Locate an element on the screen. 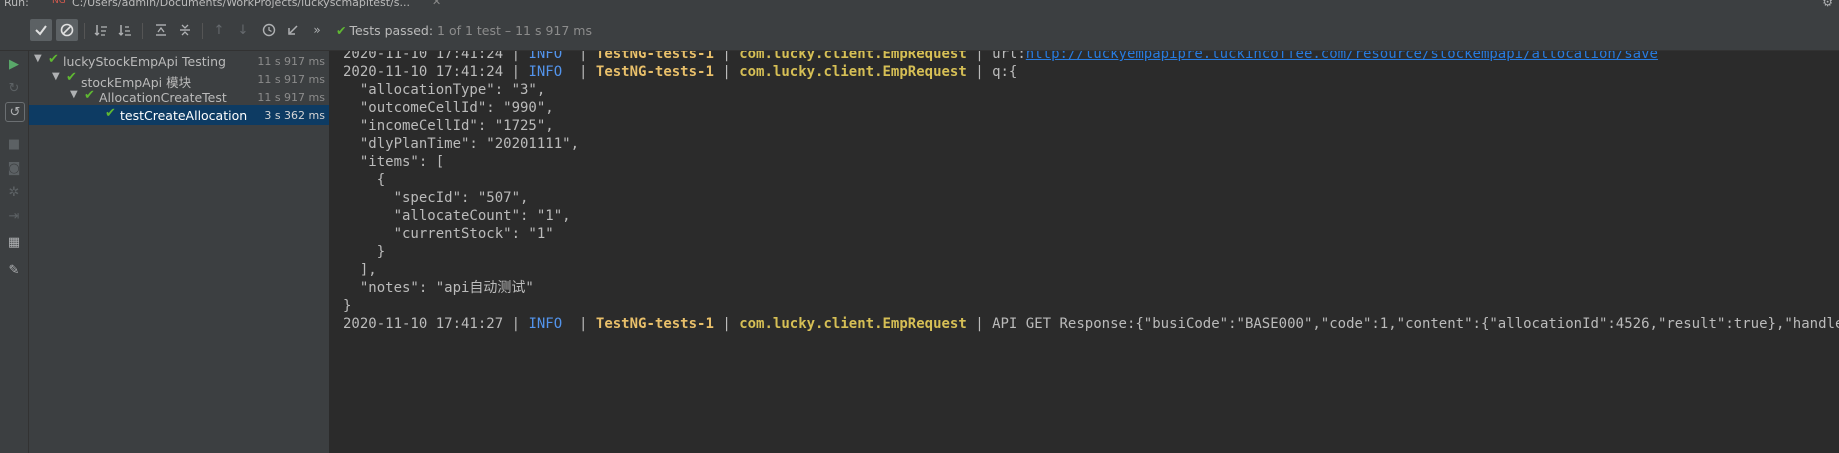 Image resolution: width=1839 pixels, height=453 pixels. run-actions-strip: ▶ ↻ ↺ ■ ◙ ✲ ⇥ ▦ ✎ is located at coordinates (14, 252).